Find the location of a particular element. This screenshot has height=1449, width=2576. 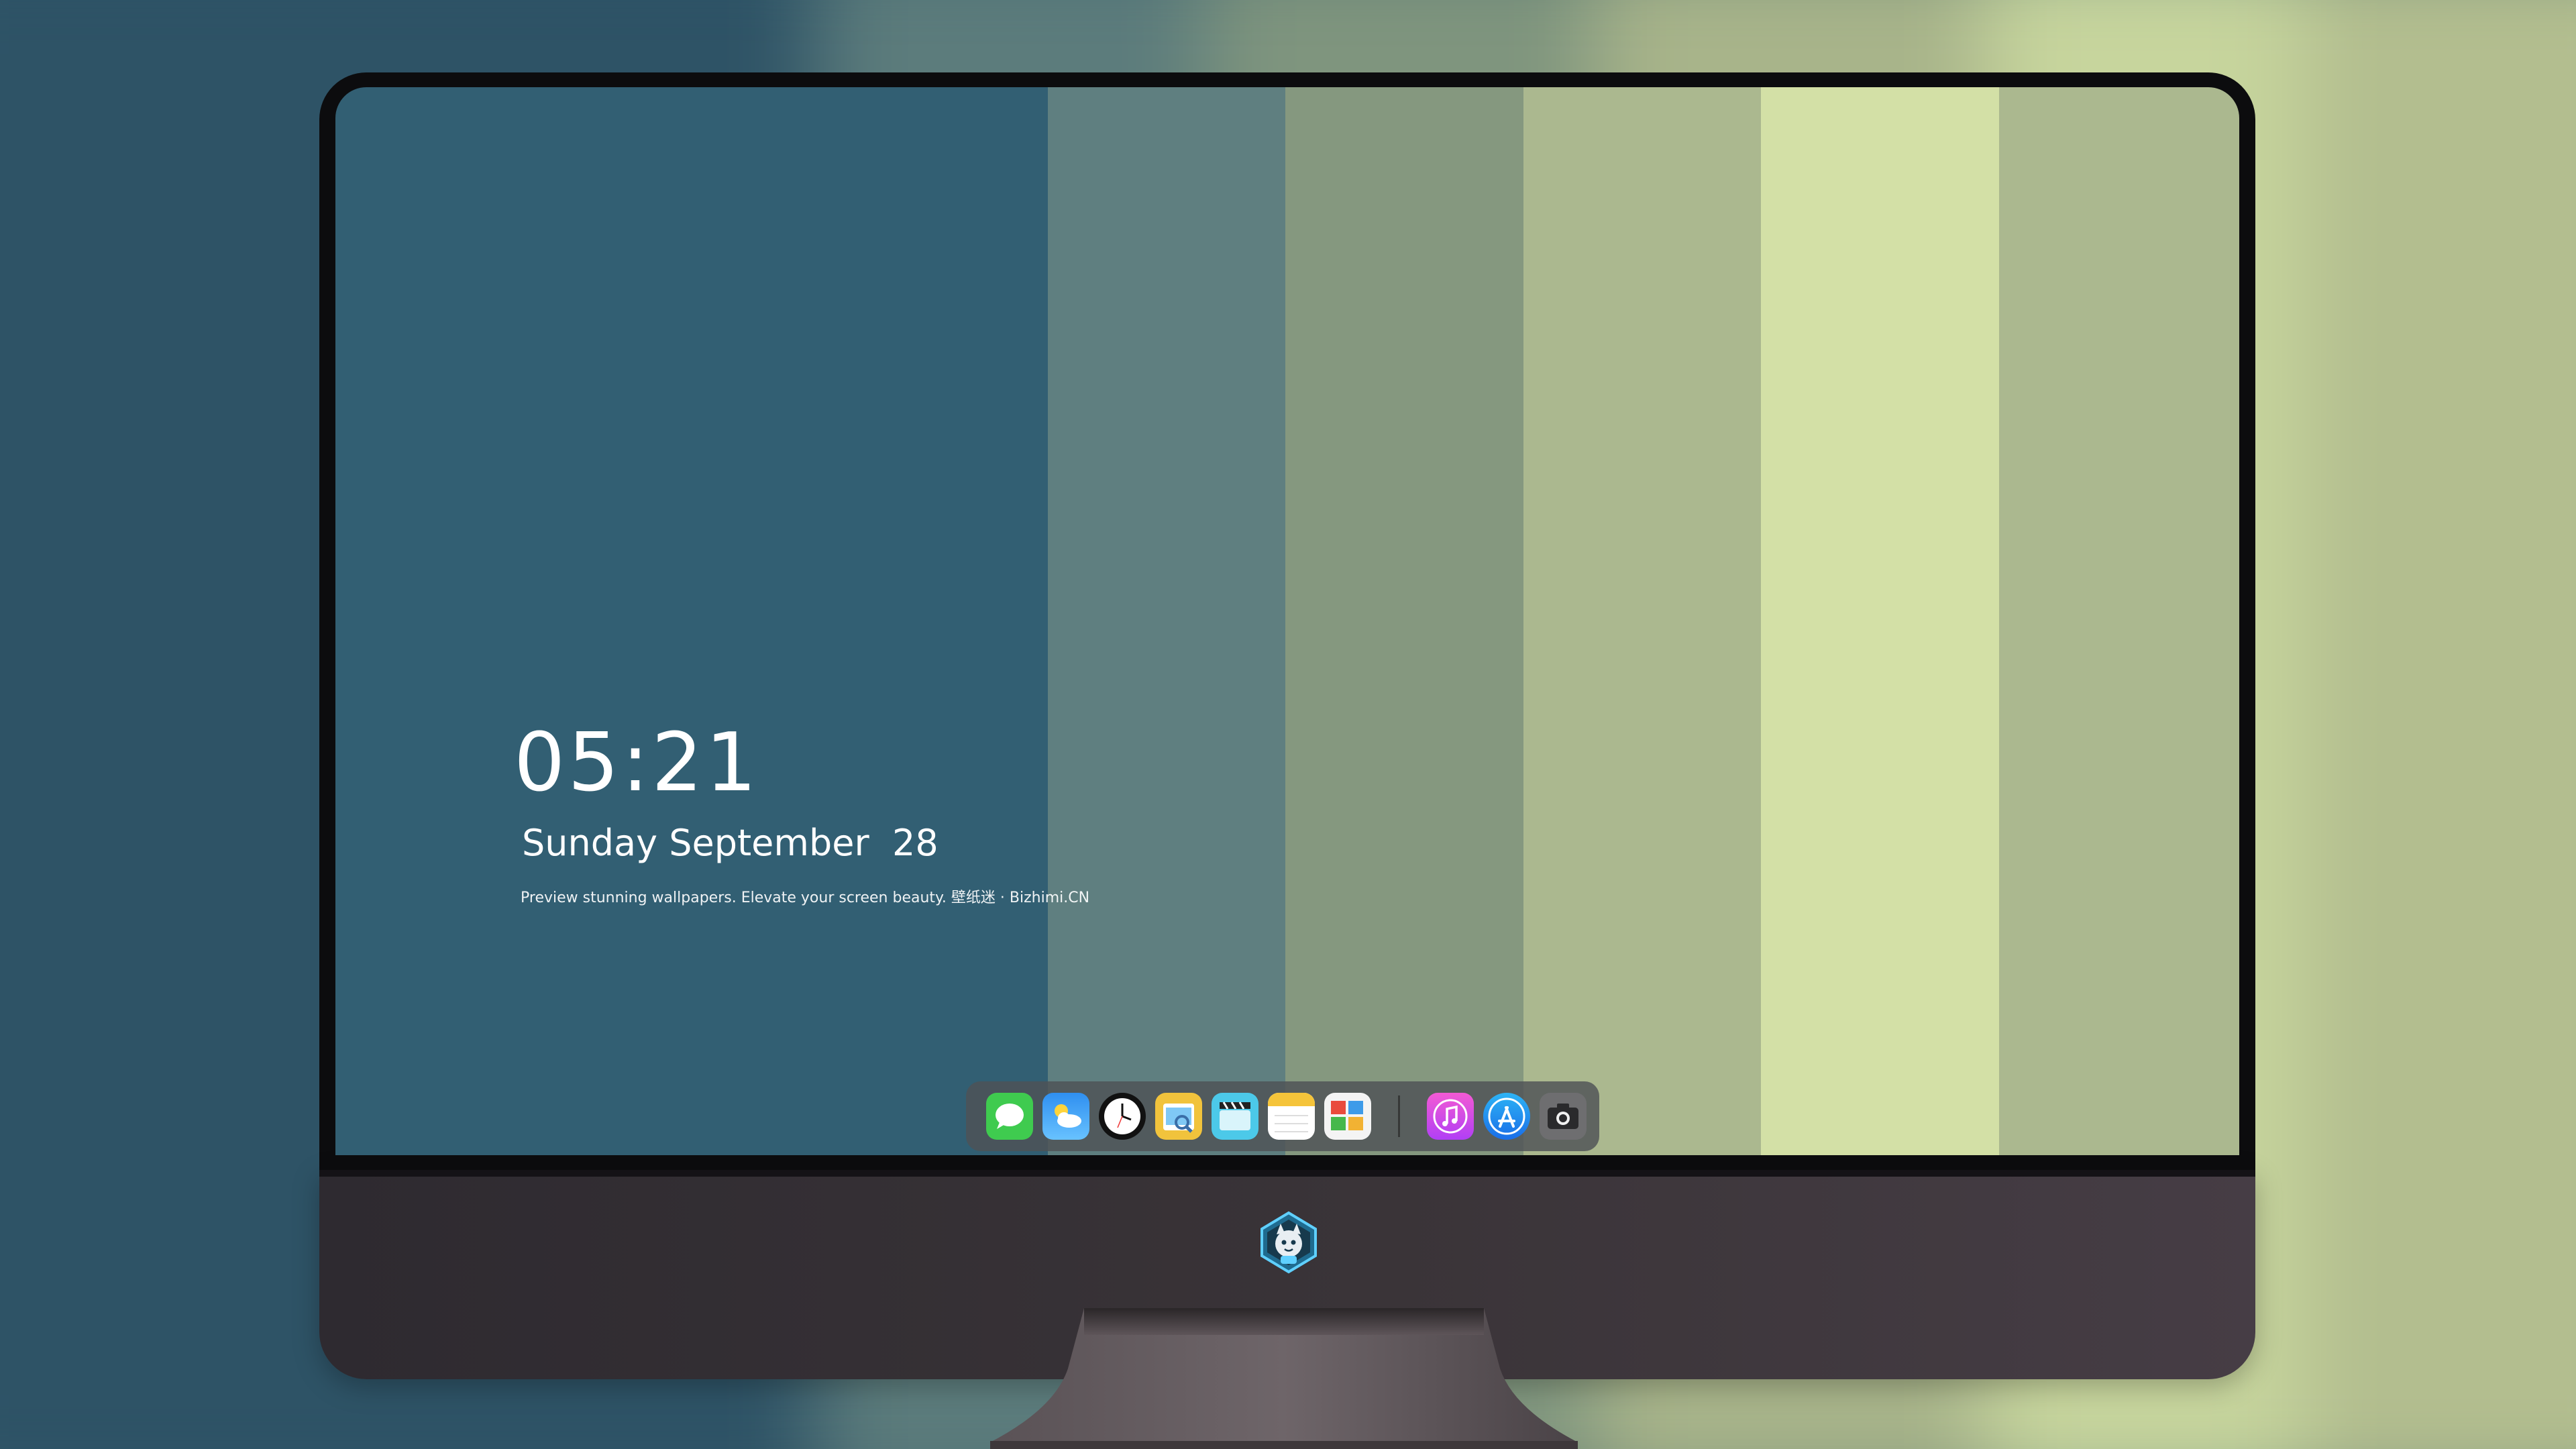

photo-booth-icon is located at coordinates (1347, 1116).